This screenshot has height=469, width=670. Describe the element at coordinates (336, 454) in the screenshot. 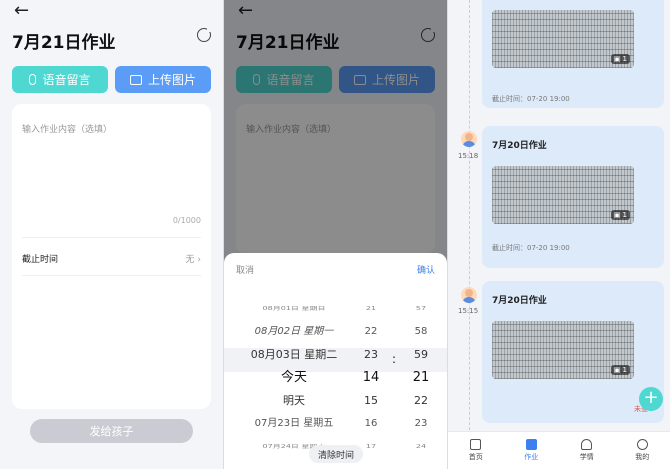

I see `clear-time-button: 清除时间` at that location.